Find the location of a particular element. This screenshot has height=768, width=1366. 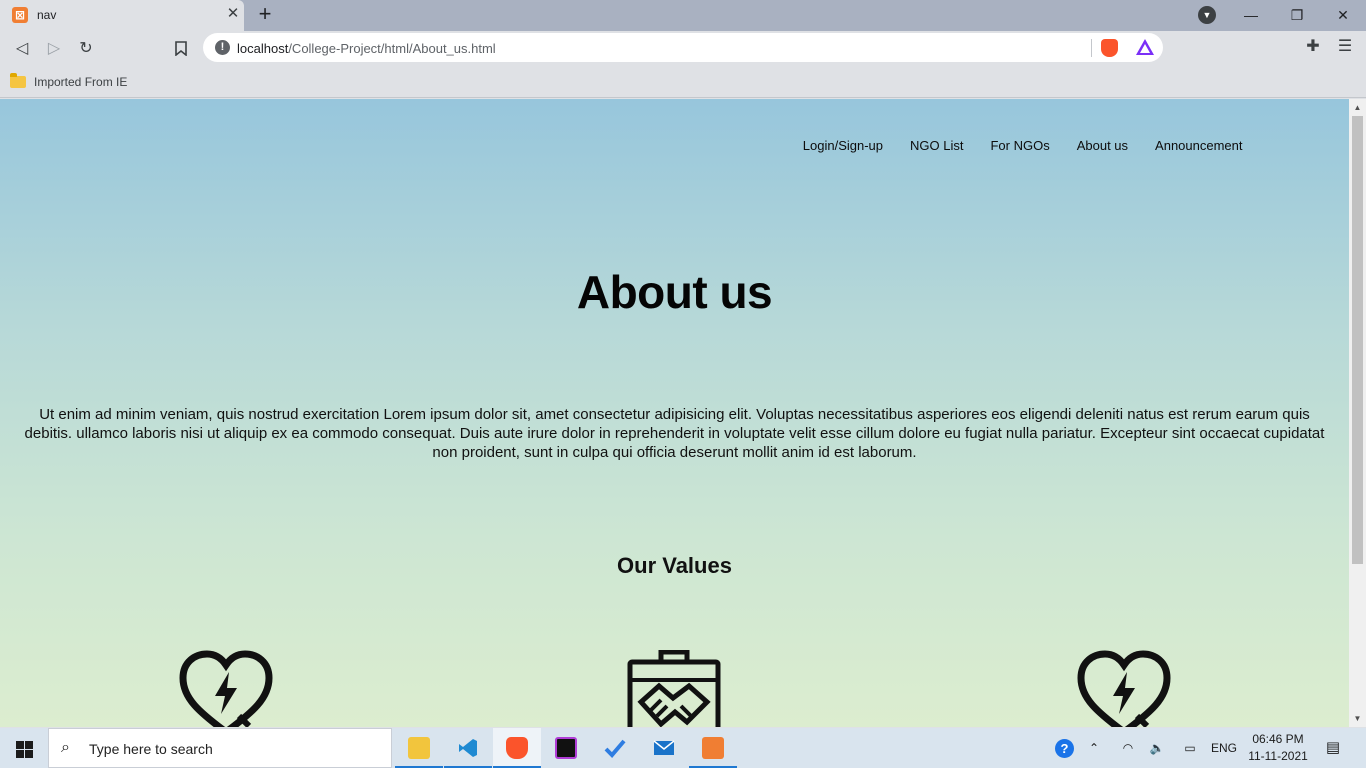

intellij-icon is located at coordinates (566, 748).